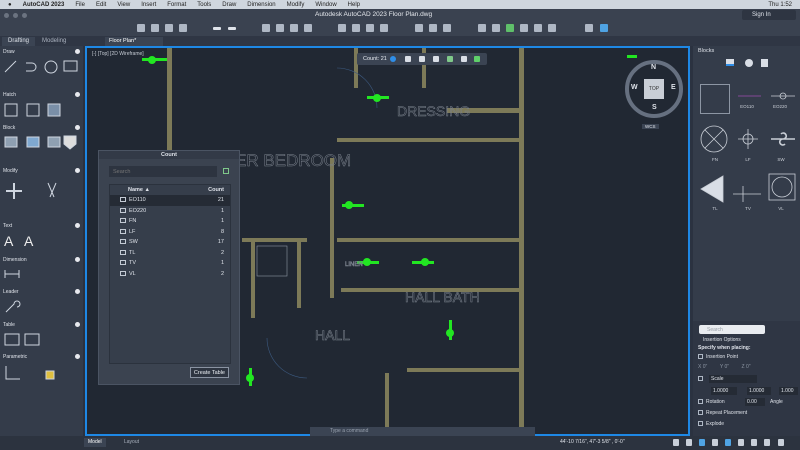 Image resolution: width=800 pixels, height=450 pixels. Describe the element at coordinates (722, 340) in the screenshot. I see `insertion-options-header: Insertion Options` at that location.